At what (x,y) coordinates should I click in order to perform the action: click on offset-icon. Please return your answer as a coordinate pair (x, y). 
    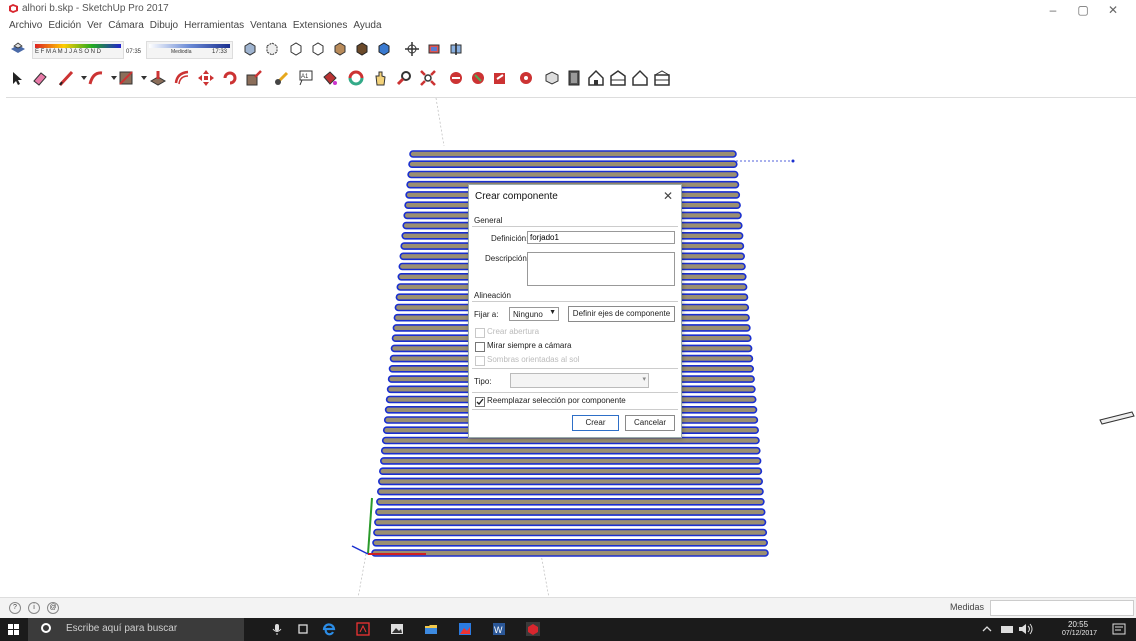
    Looking at the image, I should click on (182, 78).